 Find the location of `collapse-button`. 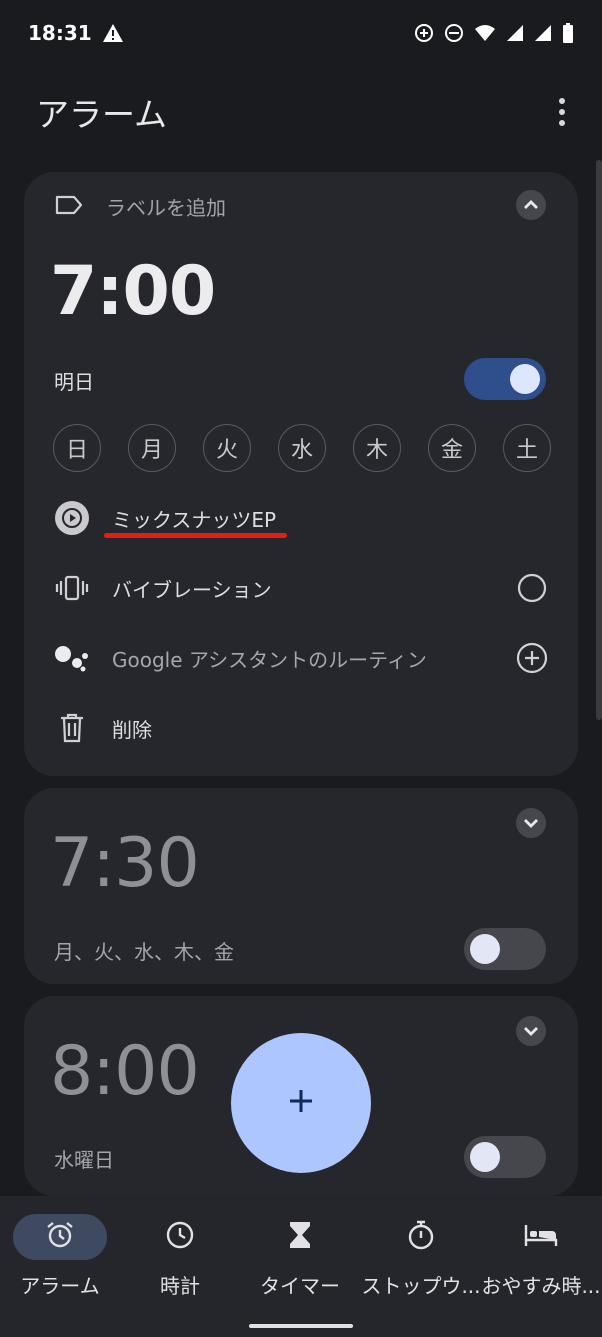

collapse-button is located at coordinates (531, 205).